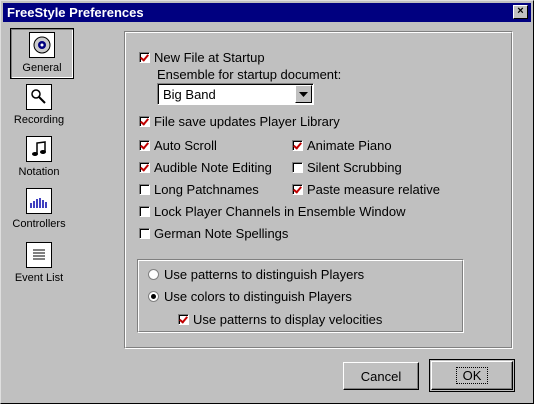 This screenshot has height=404, width=534. I want to click on file-save-updates-checkbox: File save updates Player Library, so click(239, 121).